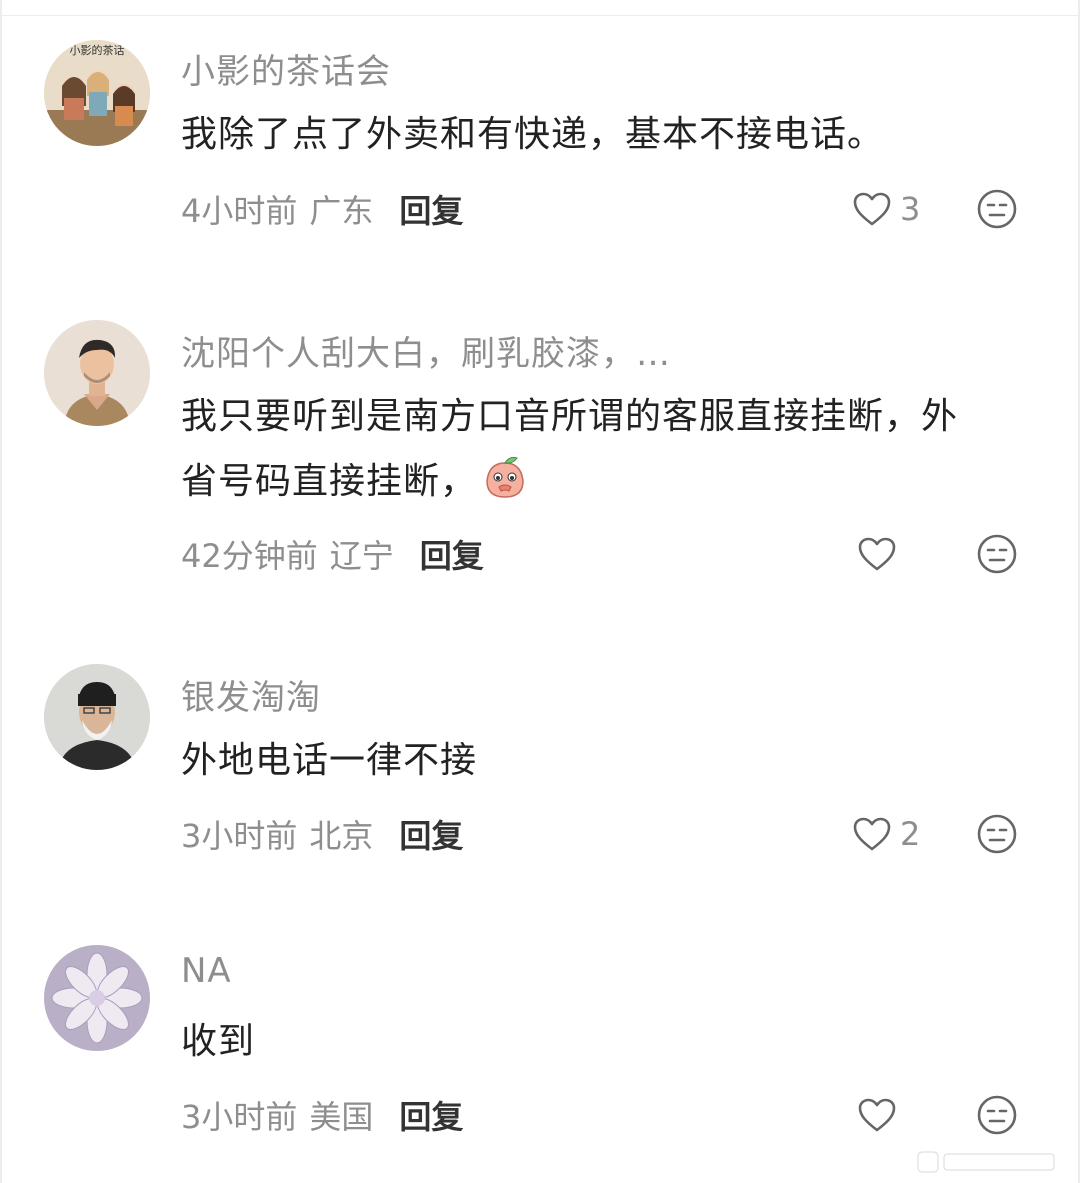 This screenshot has width=1080, height=1183. Describe the element at coordinates (540, 15) in the screenshot. I see `top-divider` at that location.